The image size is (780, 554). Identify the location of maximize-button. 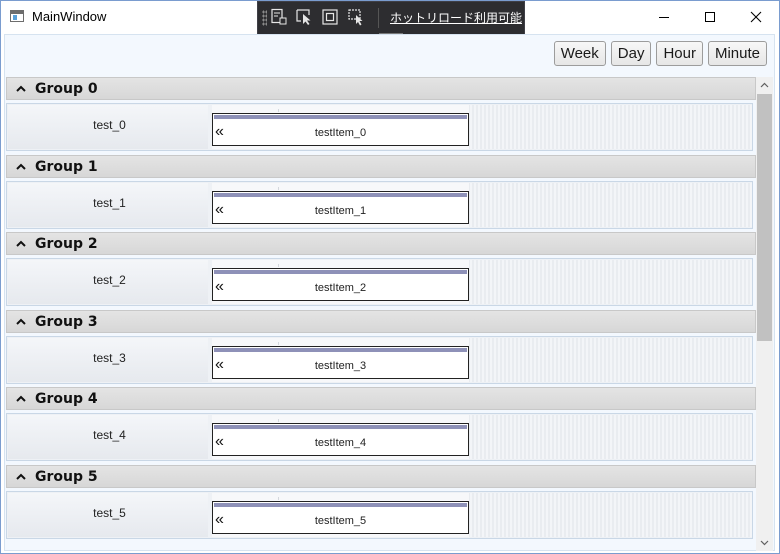
(710, 16).